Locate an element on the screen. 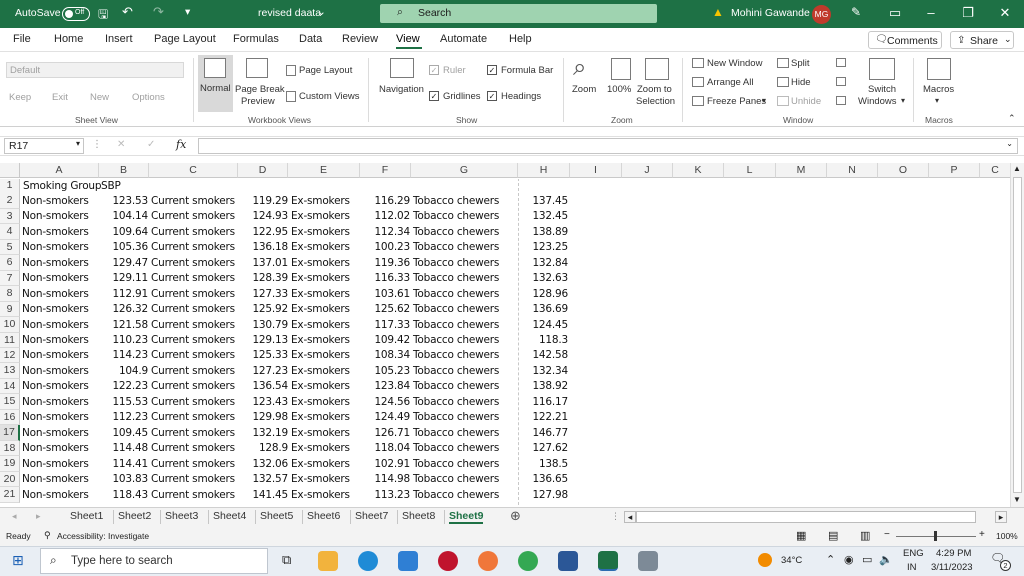  column-header: P is located at coordinates (954, 170).